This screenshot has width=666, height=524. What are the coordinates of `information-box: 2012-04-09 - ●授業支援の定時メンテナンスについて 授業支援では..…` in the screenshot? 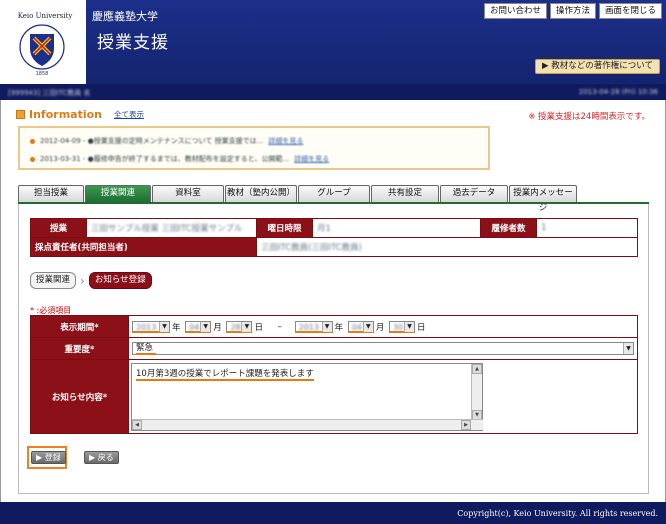 It's located at (254, 148).